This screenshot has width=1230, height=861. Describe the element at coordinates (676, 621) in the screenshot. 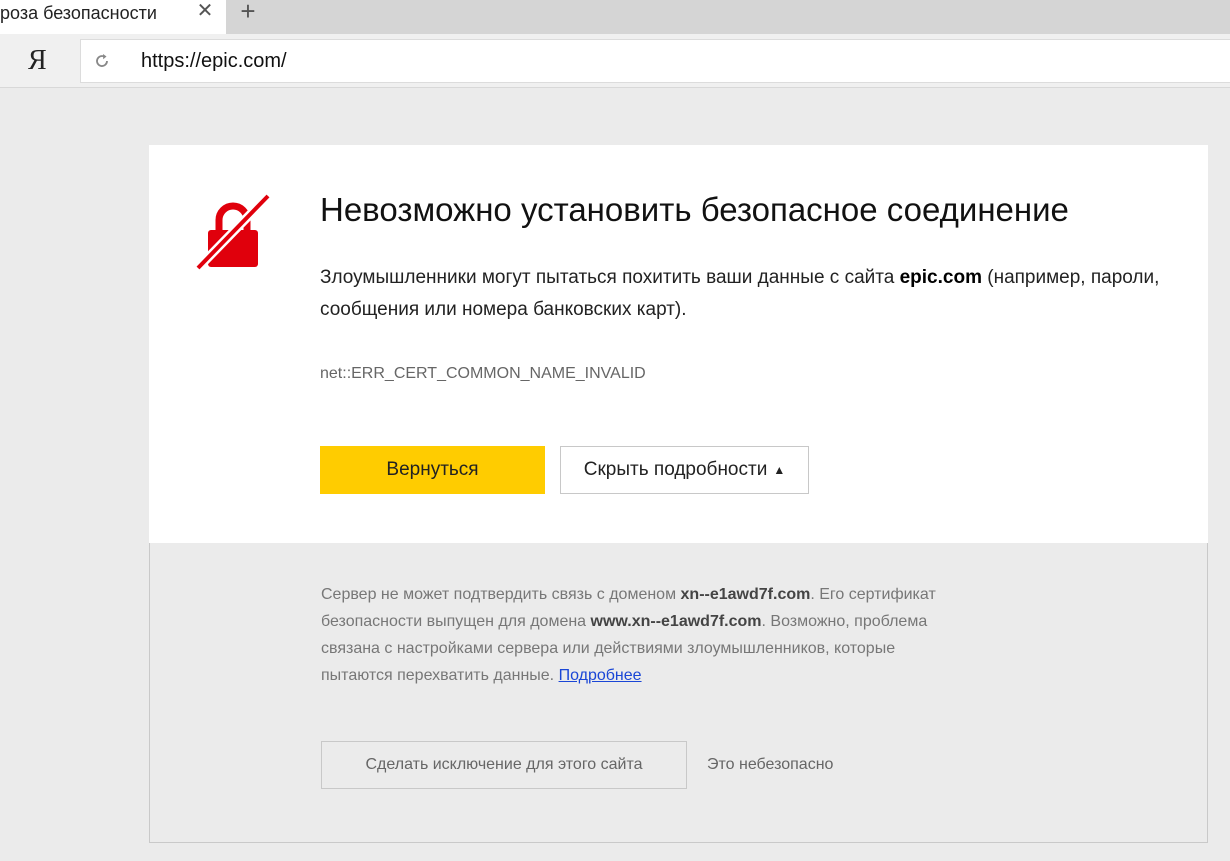

I see `certificate-domain: www.xn--e1awd7f.com` at that location.